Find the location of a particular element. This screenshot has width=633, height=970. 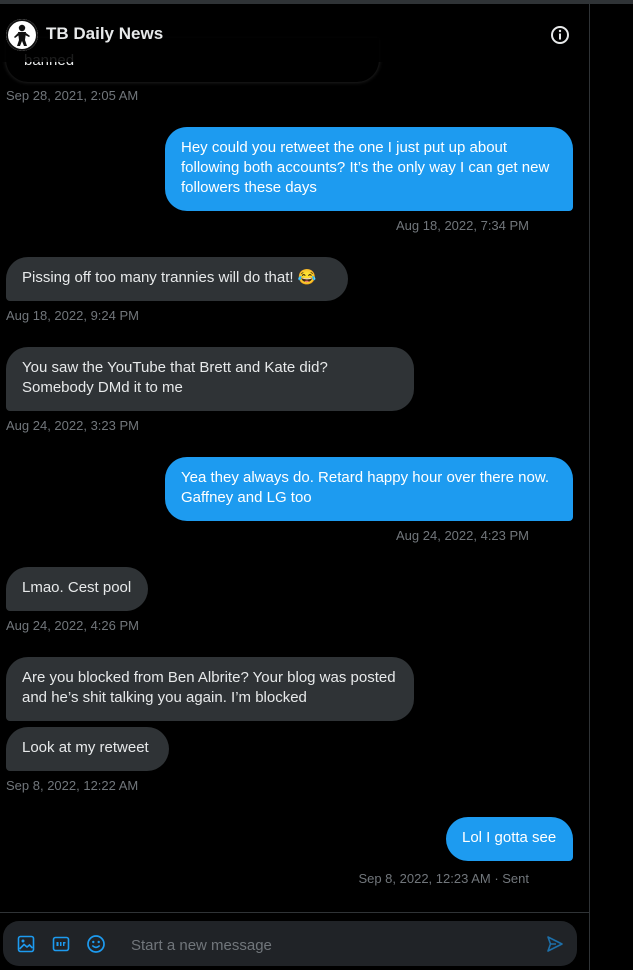

media-button is located at coordinates (26, 944).